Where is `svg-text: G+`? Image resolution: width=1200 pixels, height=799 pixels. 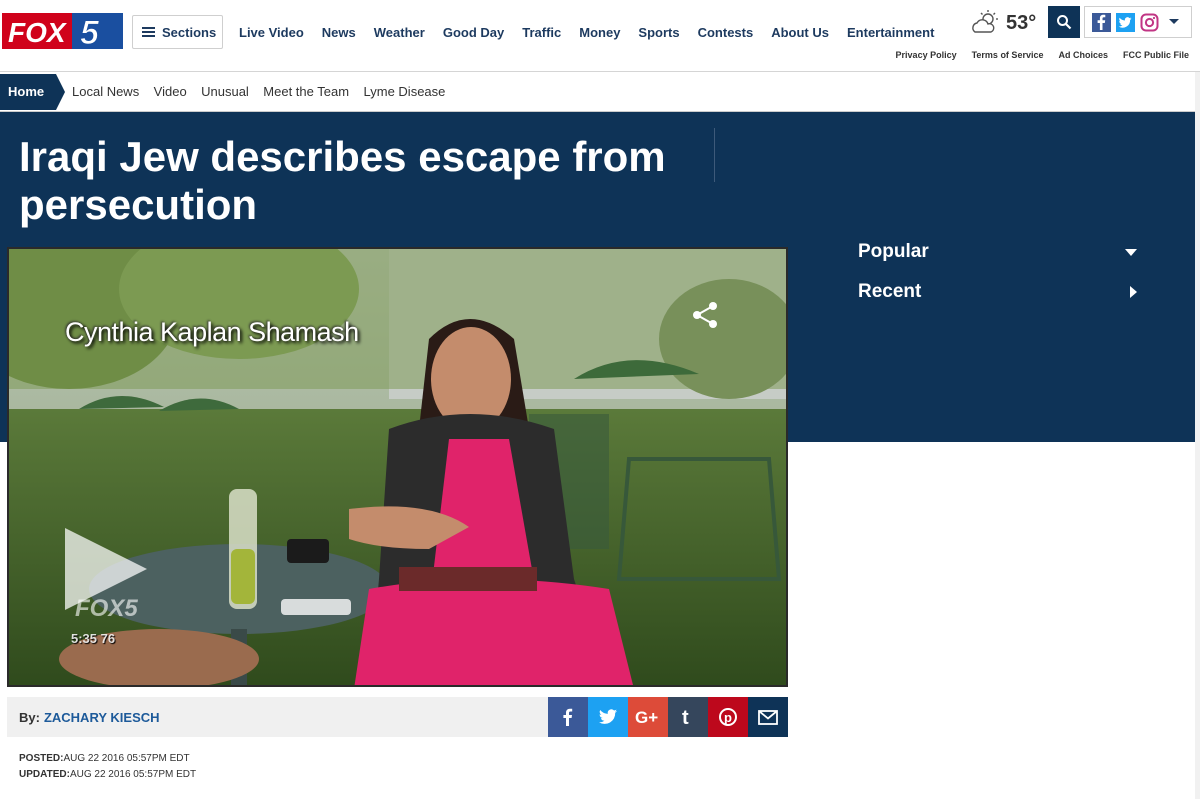 svg-text: G+ is located at coordinates (646, 717).